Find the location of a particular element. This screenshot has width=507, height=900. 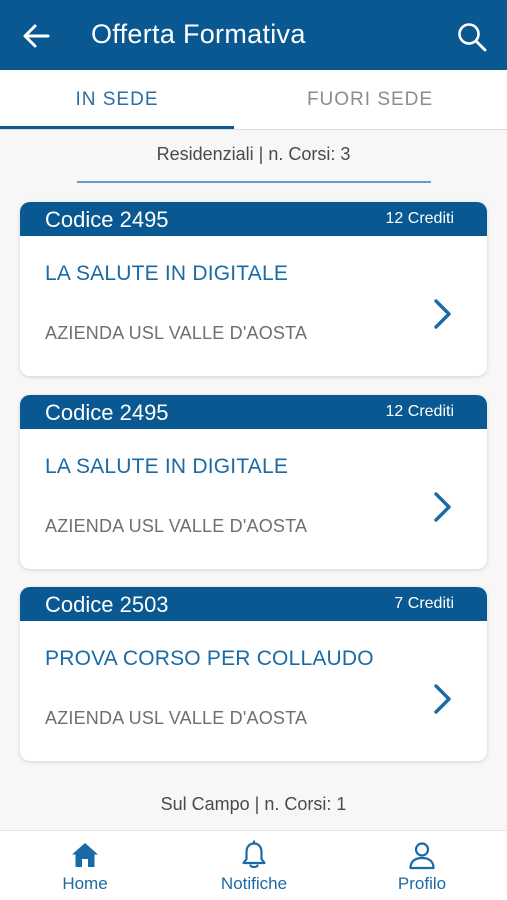

app-bar: Offerta Formativa is located at coordinates (253, 35).